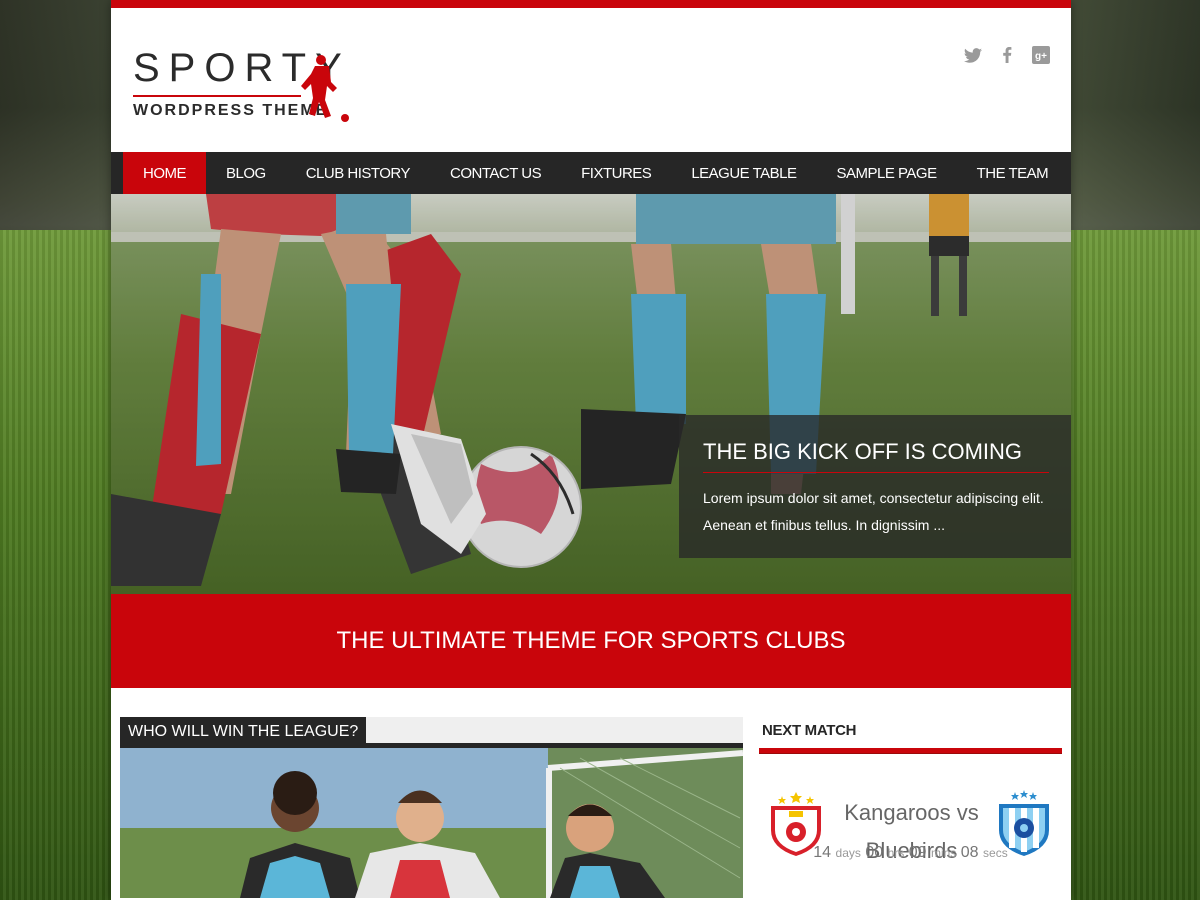 This screenshot has width=1200, height=900. What do you see at coordinates (248, 86) in the screenshot?
I see `site-logo: SPORTY WORDPRESS THEME` at bounding box center [248, 86].